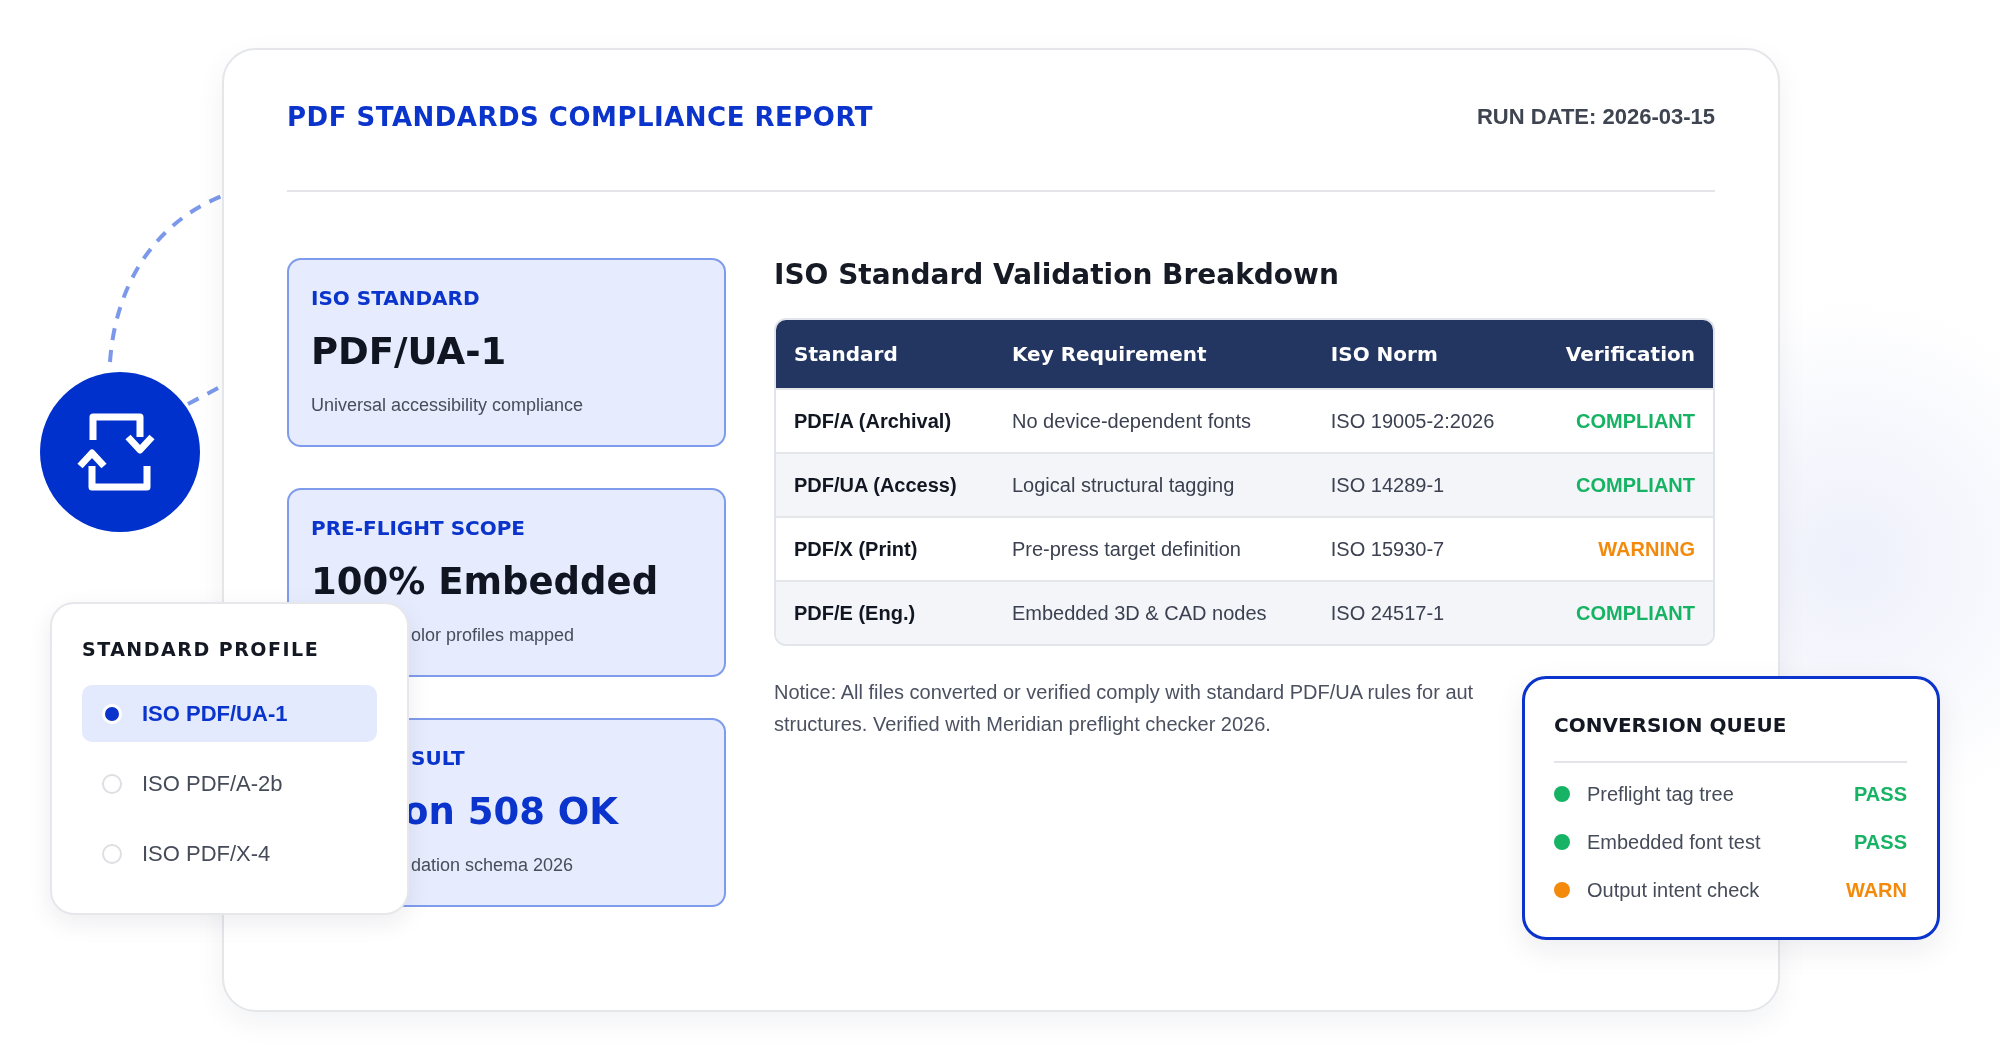 Image resolution: width=2000 pixels, height=1056 pixels. Describe the element at coordinates (1124, 692) in the screenshot. I see `notice-text: Notice: All files converted or verified comply with standard PDF/UA rules for aut` at that location.